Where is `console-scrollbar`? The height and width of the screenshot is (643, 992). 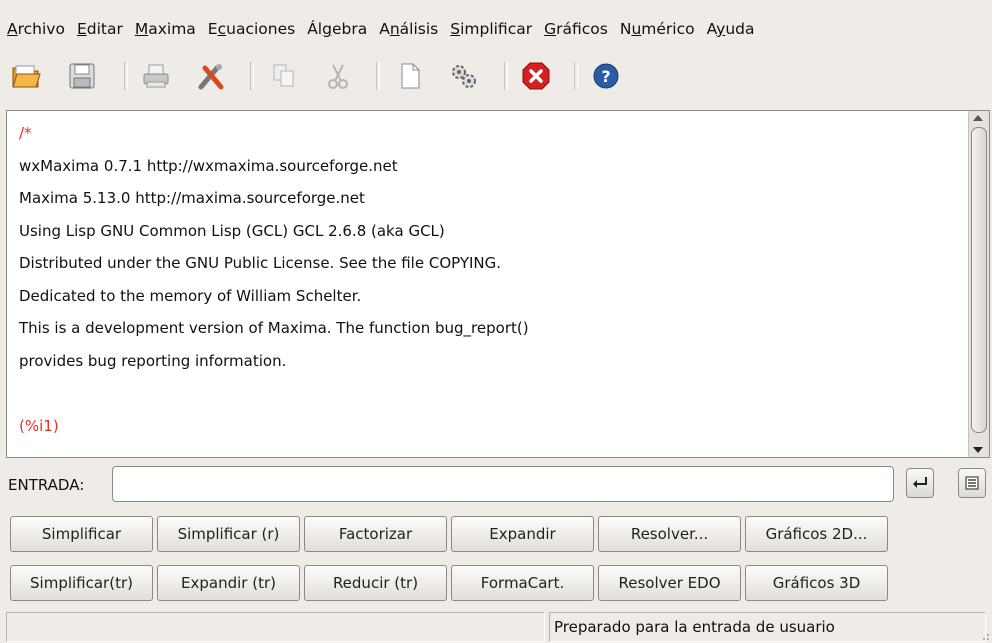 console-scrollbar is located at coordinates (978, 284).